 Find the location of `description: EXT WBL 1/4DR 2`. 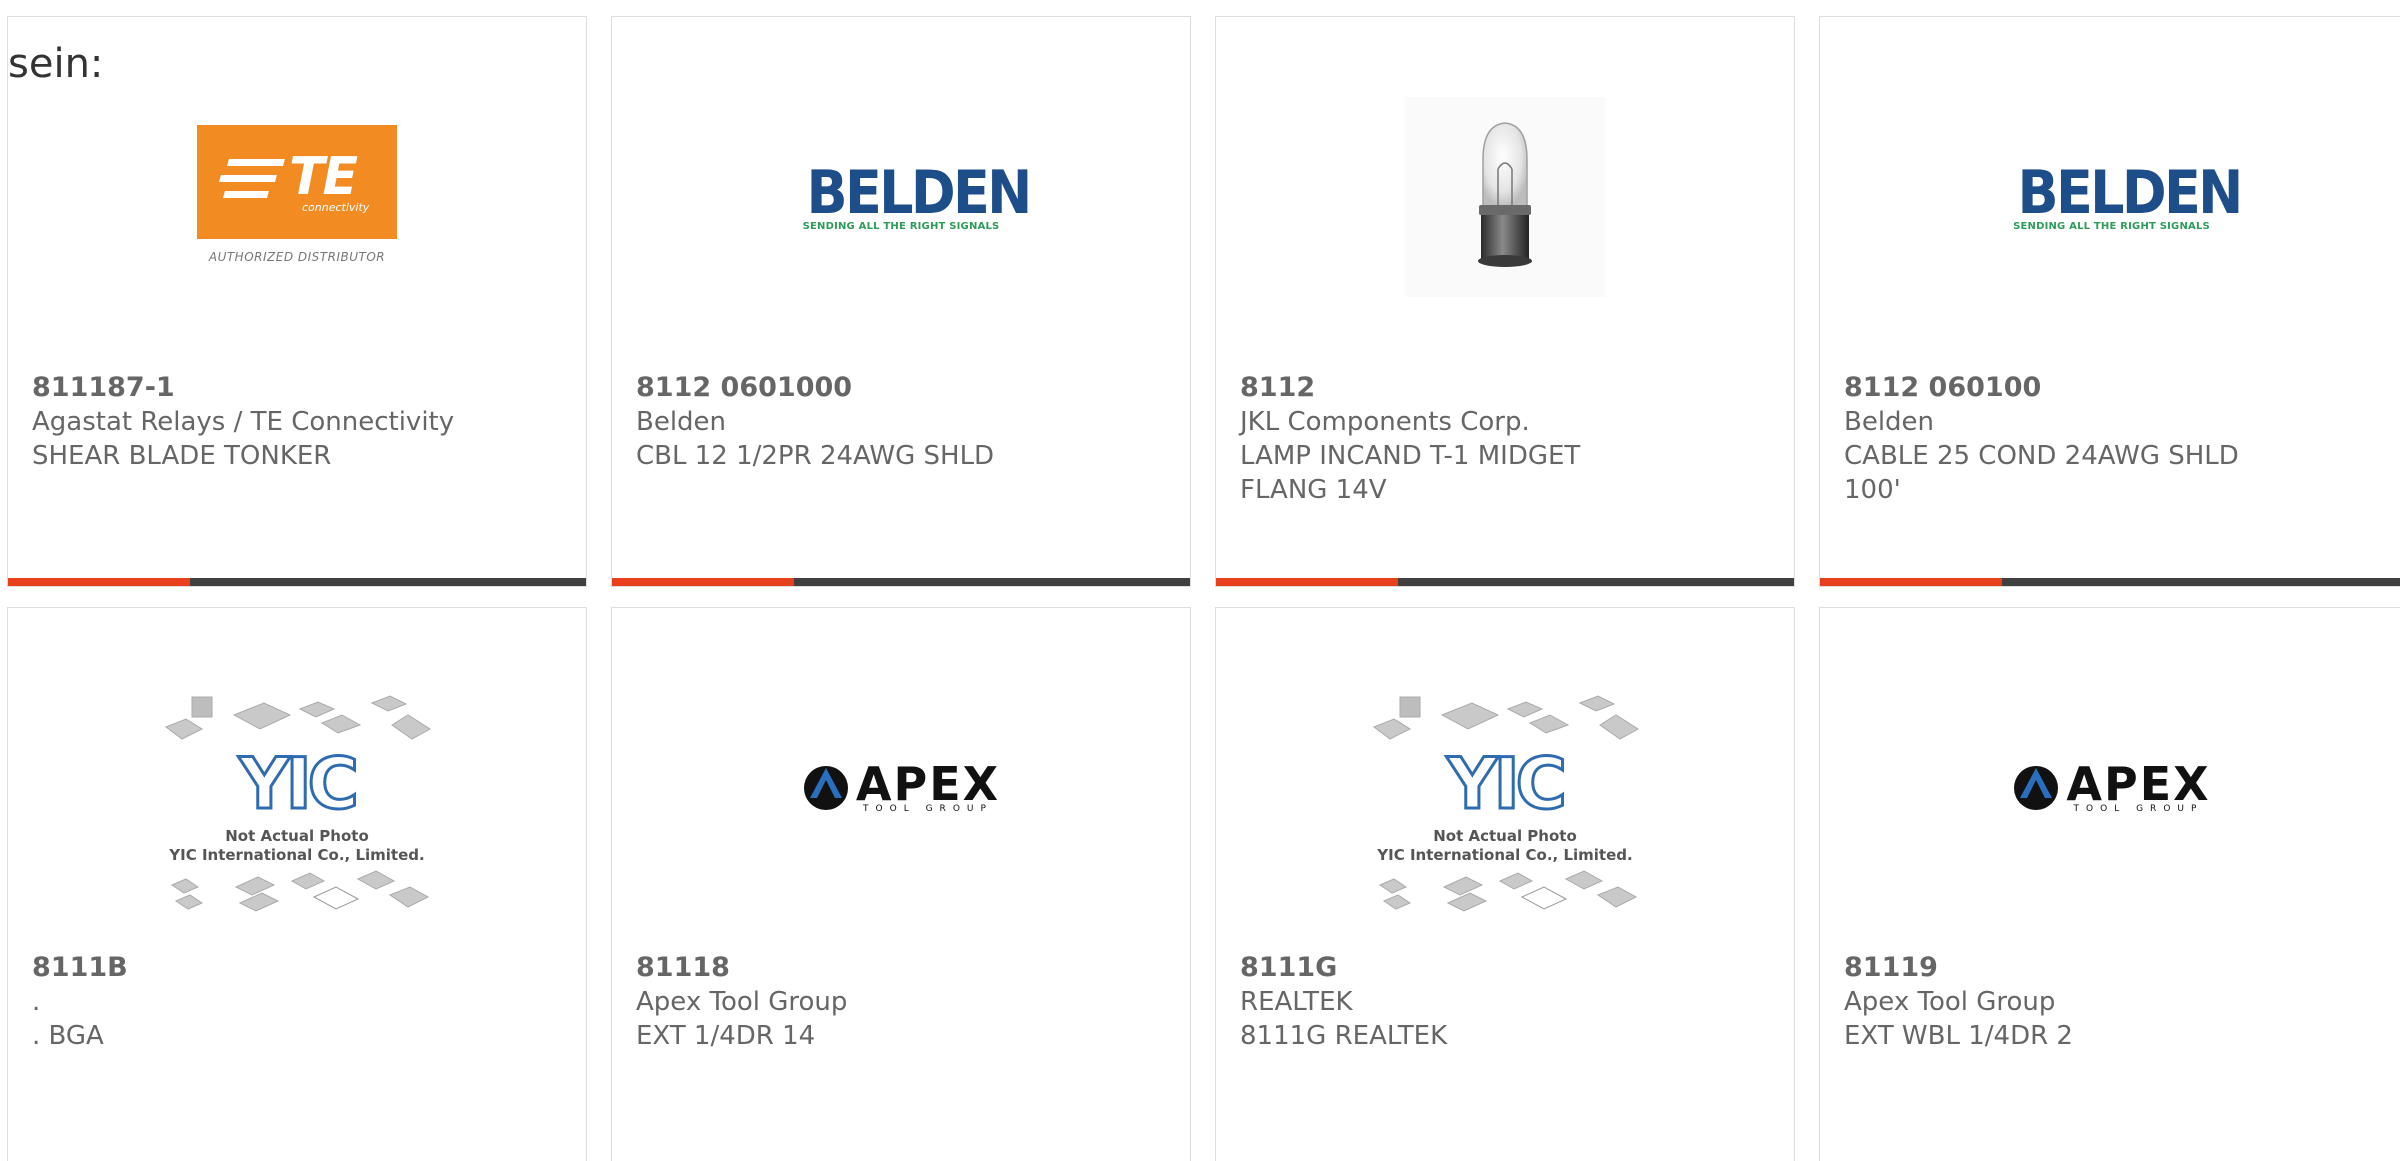

description: EXT WBL 1/4DR 2 is located at coordinates (1958, 1036).